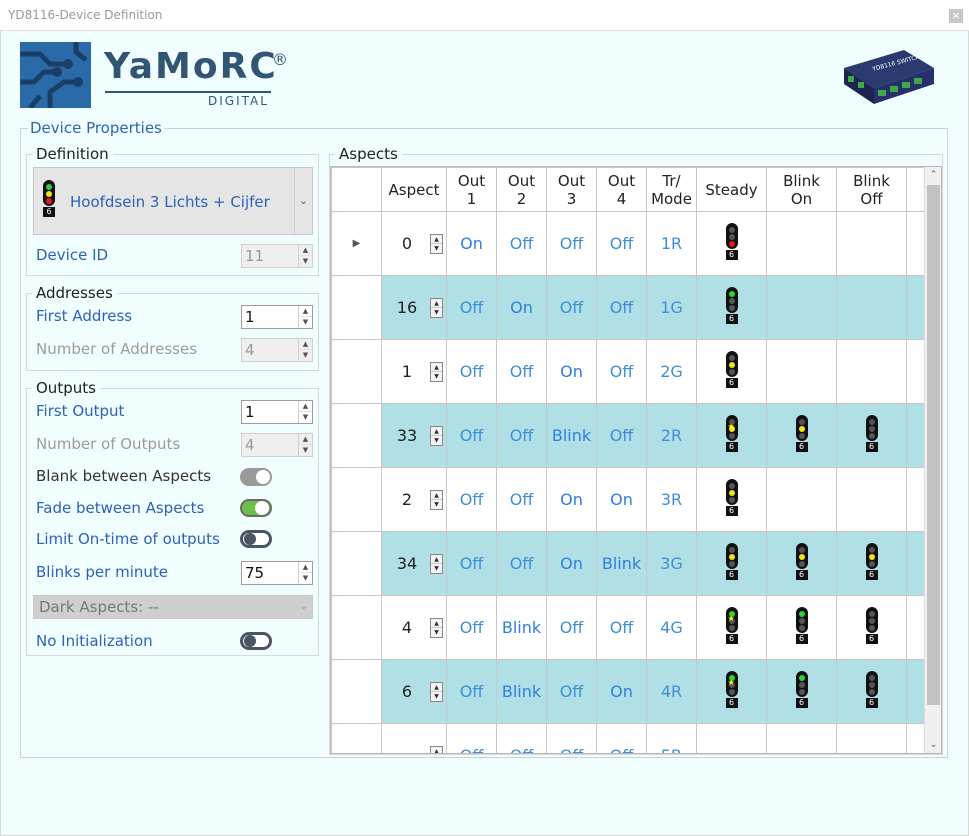  Describe the element at coordinates (414, 627) in the screenshot. I see `aspect-cell: 4 ▲ ▼` at that location.